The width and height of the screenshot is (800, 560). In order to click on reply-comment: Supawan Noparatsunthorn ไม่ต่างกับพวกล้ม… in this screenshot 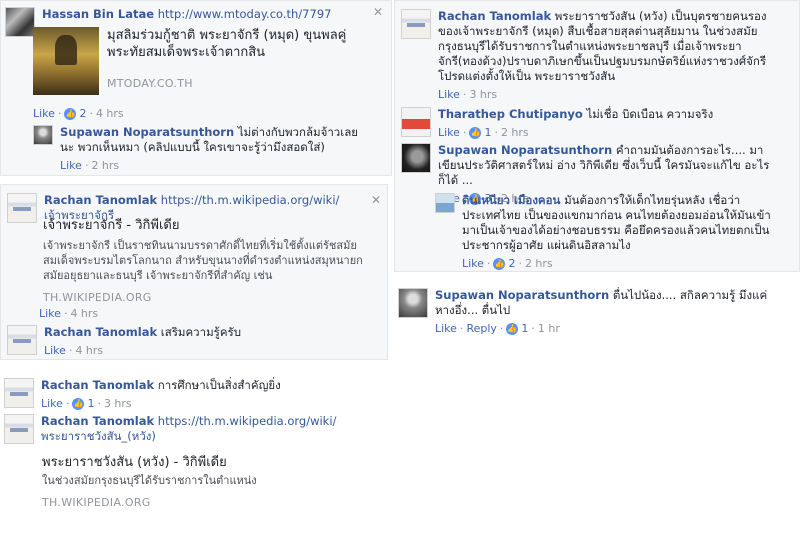, I will do `click(198, 149)`.